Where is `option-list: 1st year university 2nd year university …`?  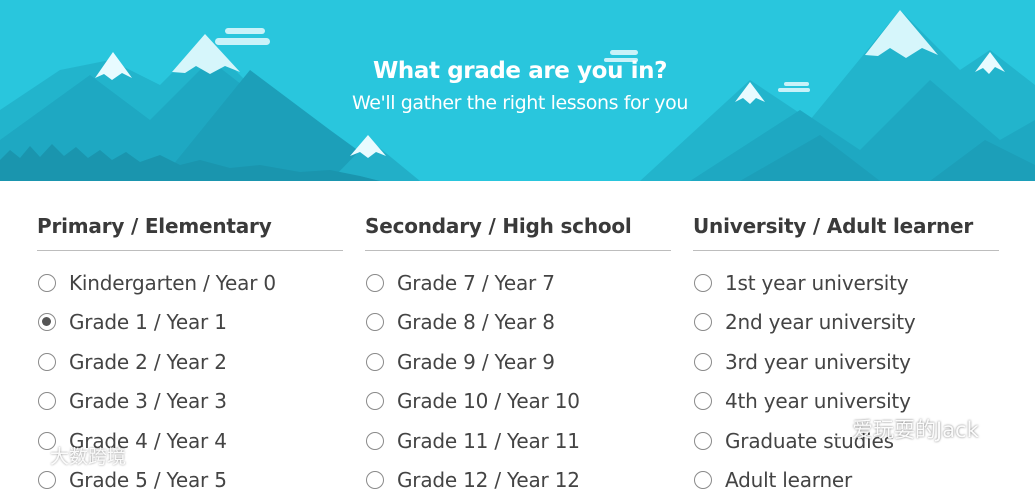
option-list: 1st year university 2nd year university … is located at coordinates (846, 375).